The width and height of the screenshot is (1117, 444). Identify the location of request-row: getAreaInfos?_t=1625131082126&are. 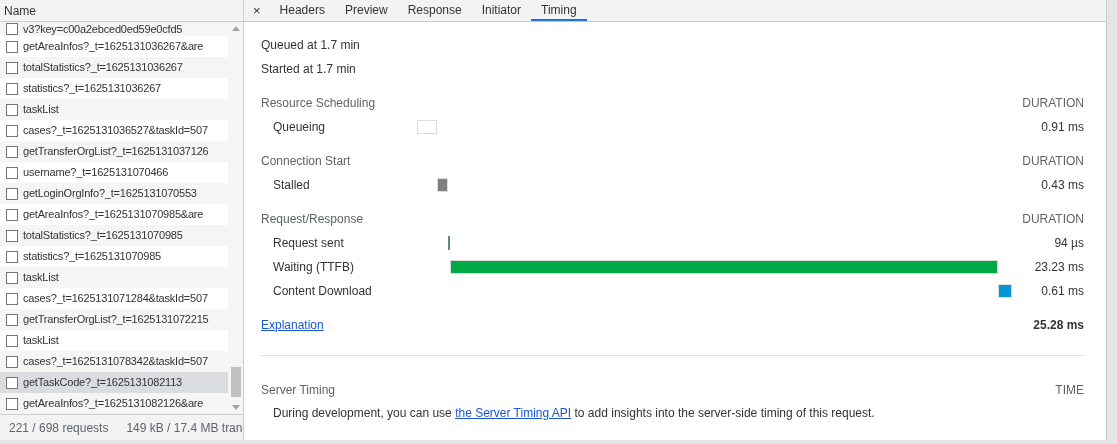
(114, 403).